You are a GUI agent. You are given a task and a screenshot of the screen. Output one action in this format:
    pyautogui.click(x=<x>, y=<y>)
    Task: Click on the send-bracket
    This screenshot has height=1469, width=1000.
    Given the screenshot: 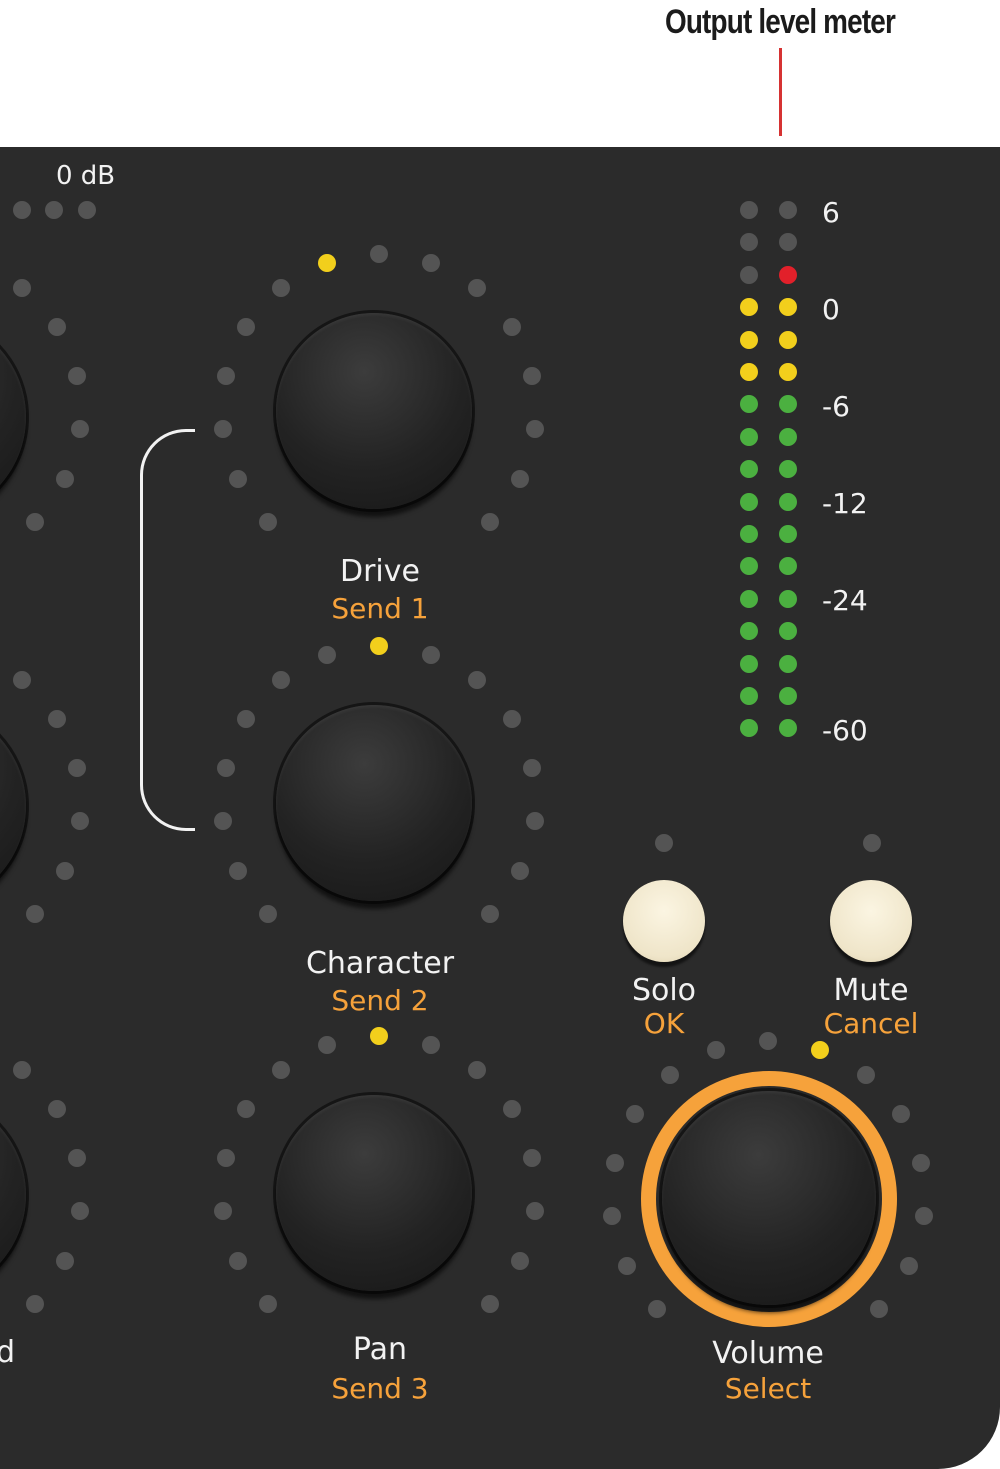 What is the action you would take?
    pyautogui.click(x=167, y=630)
    